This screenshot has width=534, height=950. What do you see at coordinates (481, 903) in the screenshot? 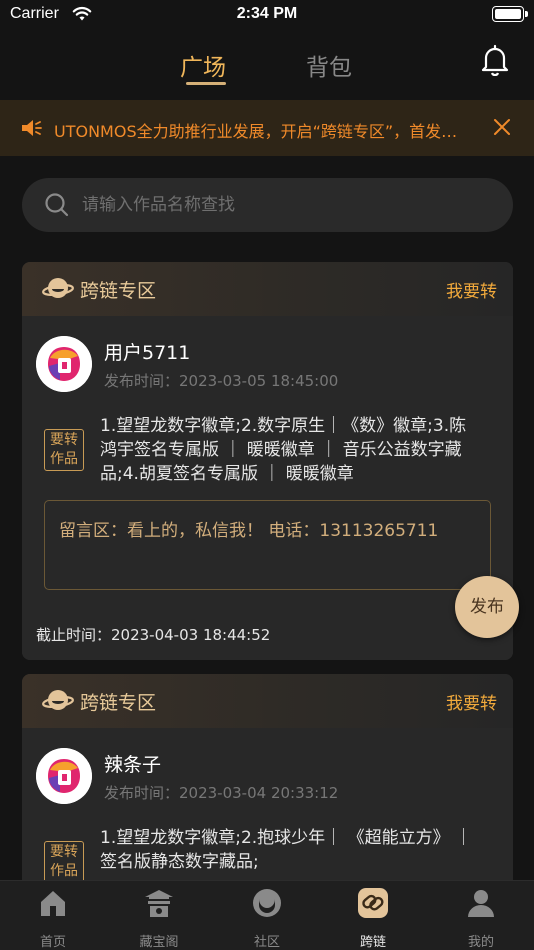
I see `profile-icon` at bounding box center [481, 903].